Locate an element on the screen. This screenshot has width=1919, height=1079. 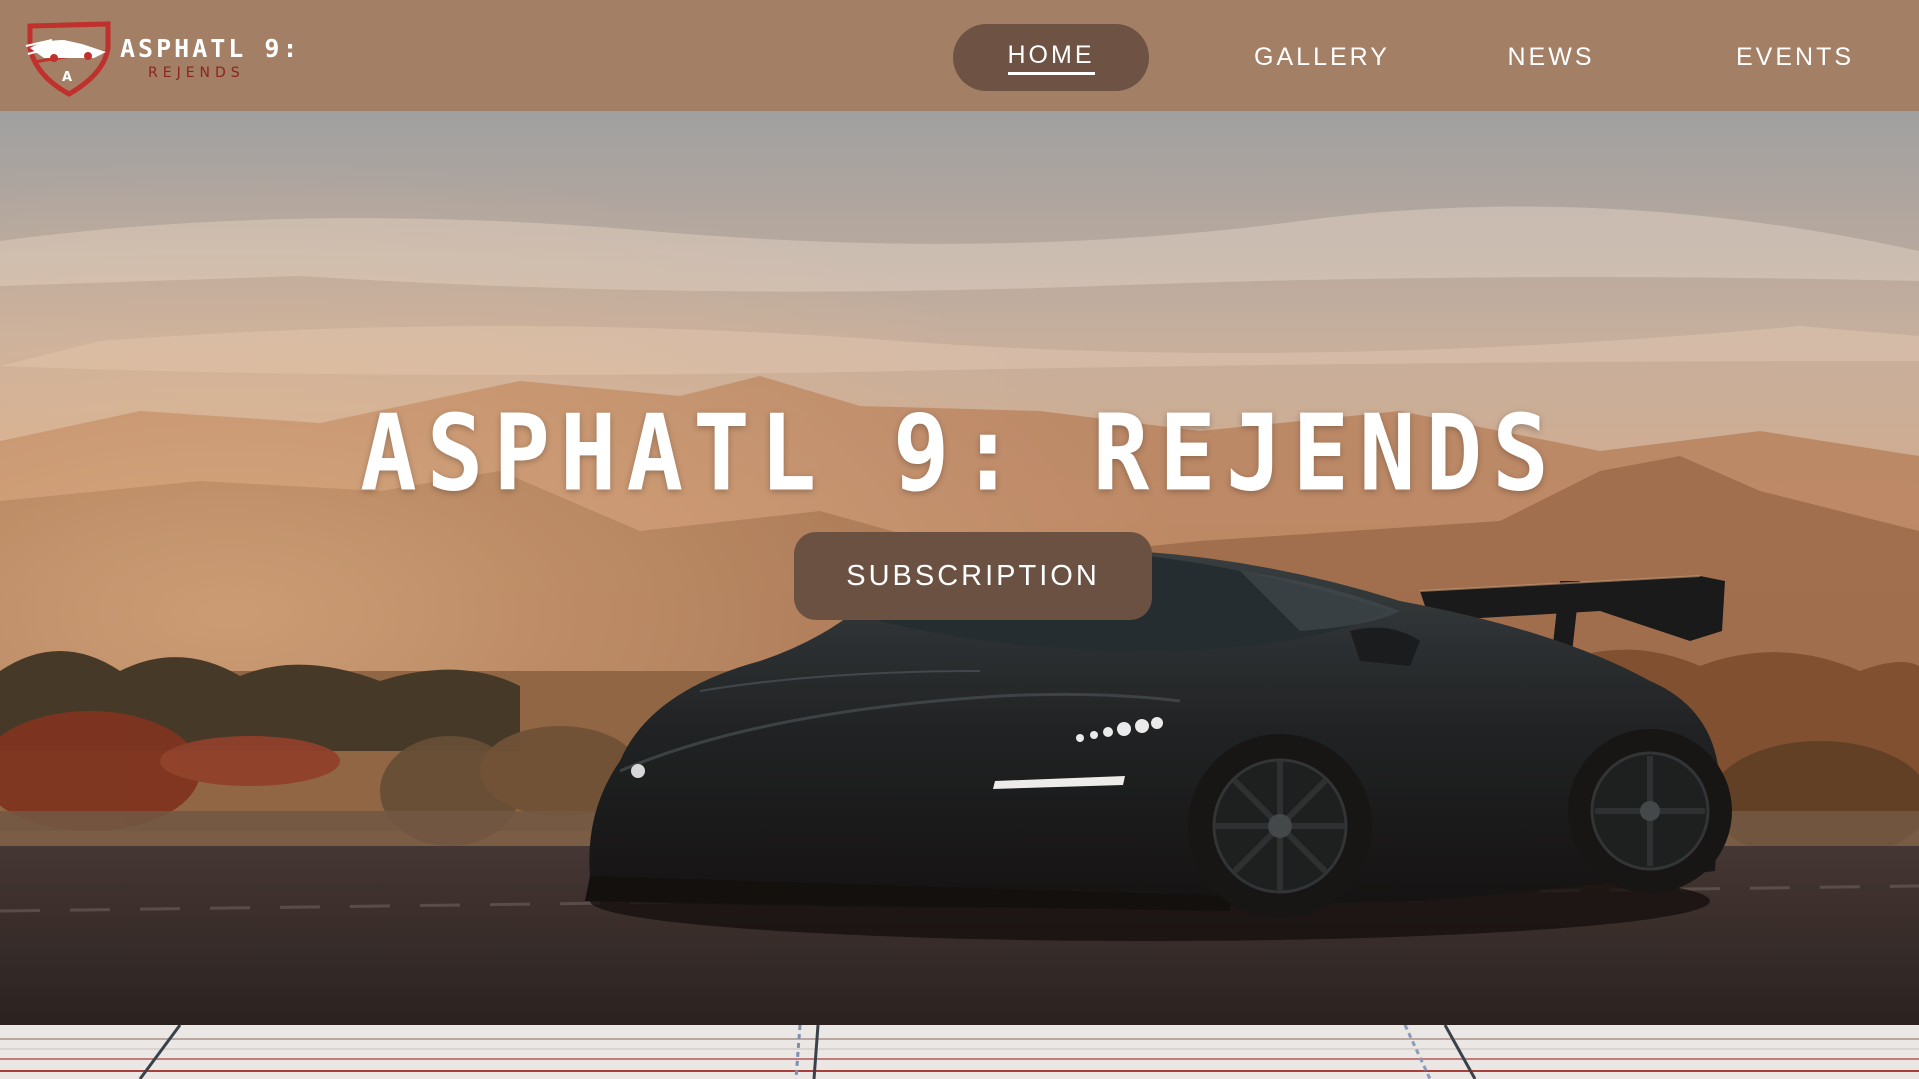
next-section-preview is located at coordinates (959, 1052).